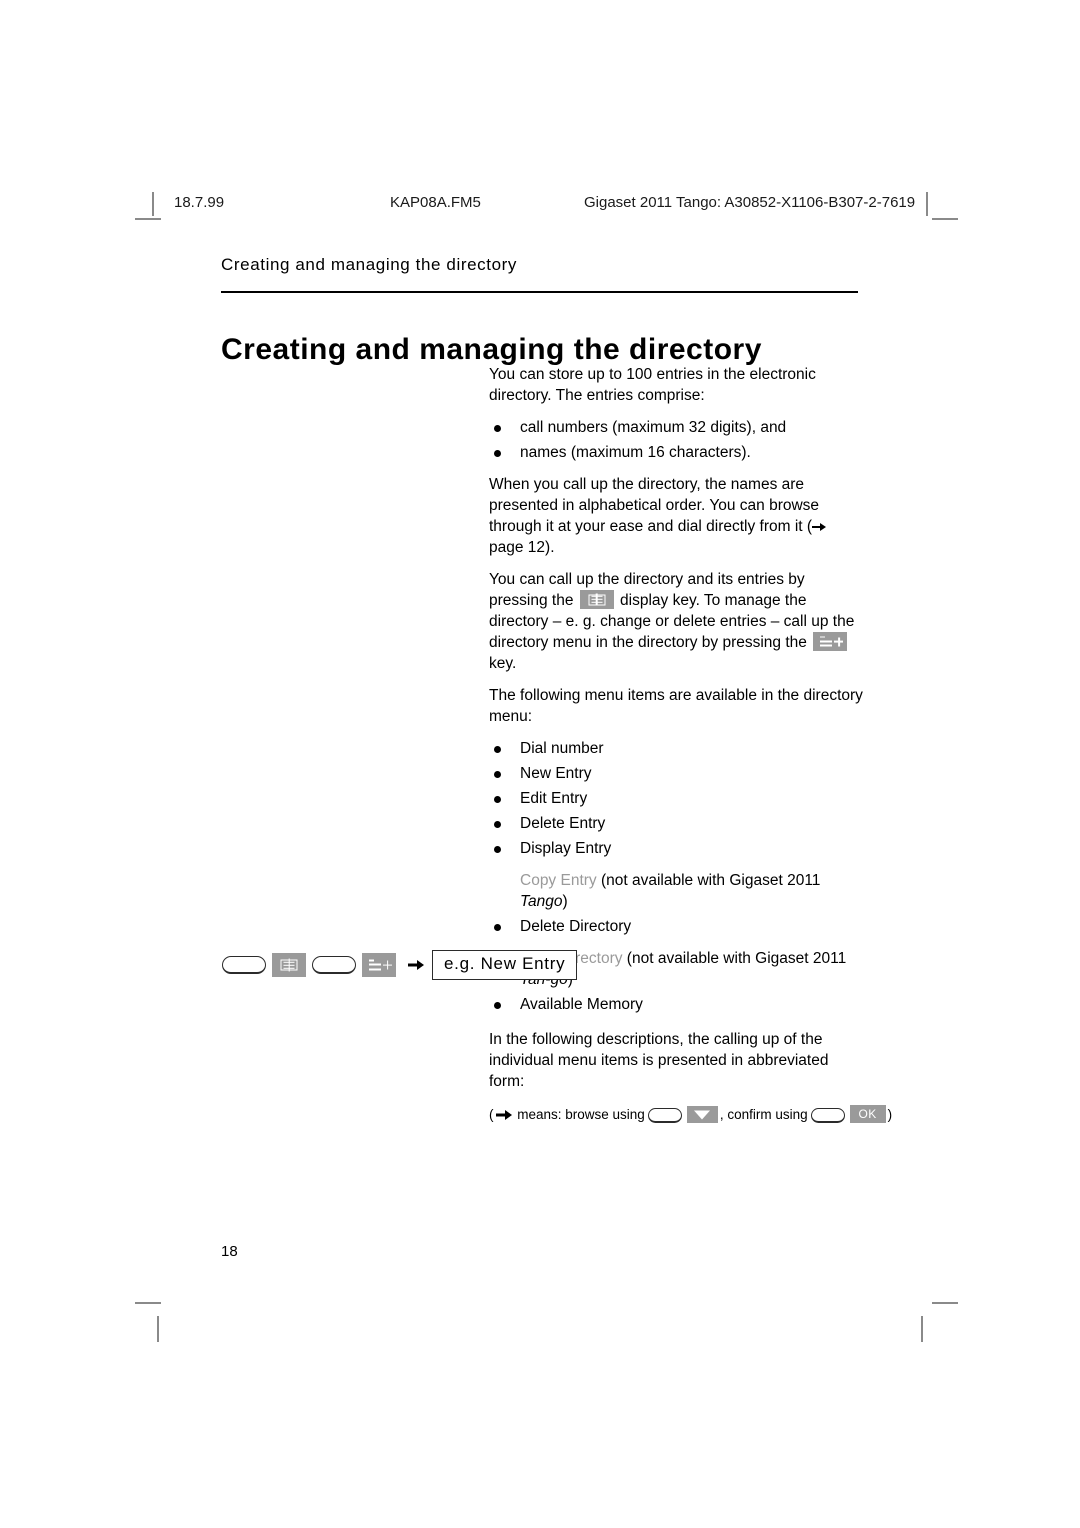 The height and width of the screenshot is (1528, 1080). What do you see at coordinates (148, 1303) in the screenshot?
I see `crop-mark-bottom-left` at bounding box center [148, 1303].